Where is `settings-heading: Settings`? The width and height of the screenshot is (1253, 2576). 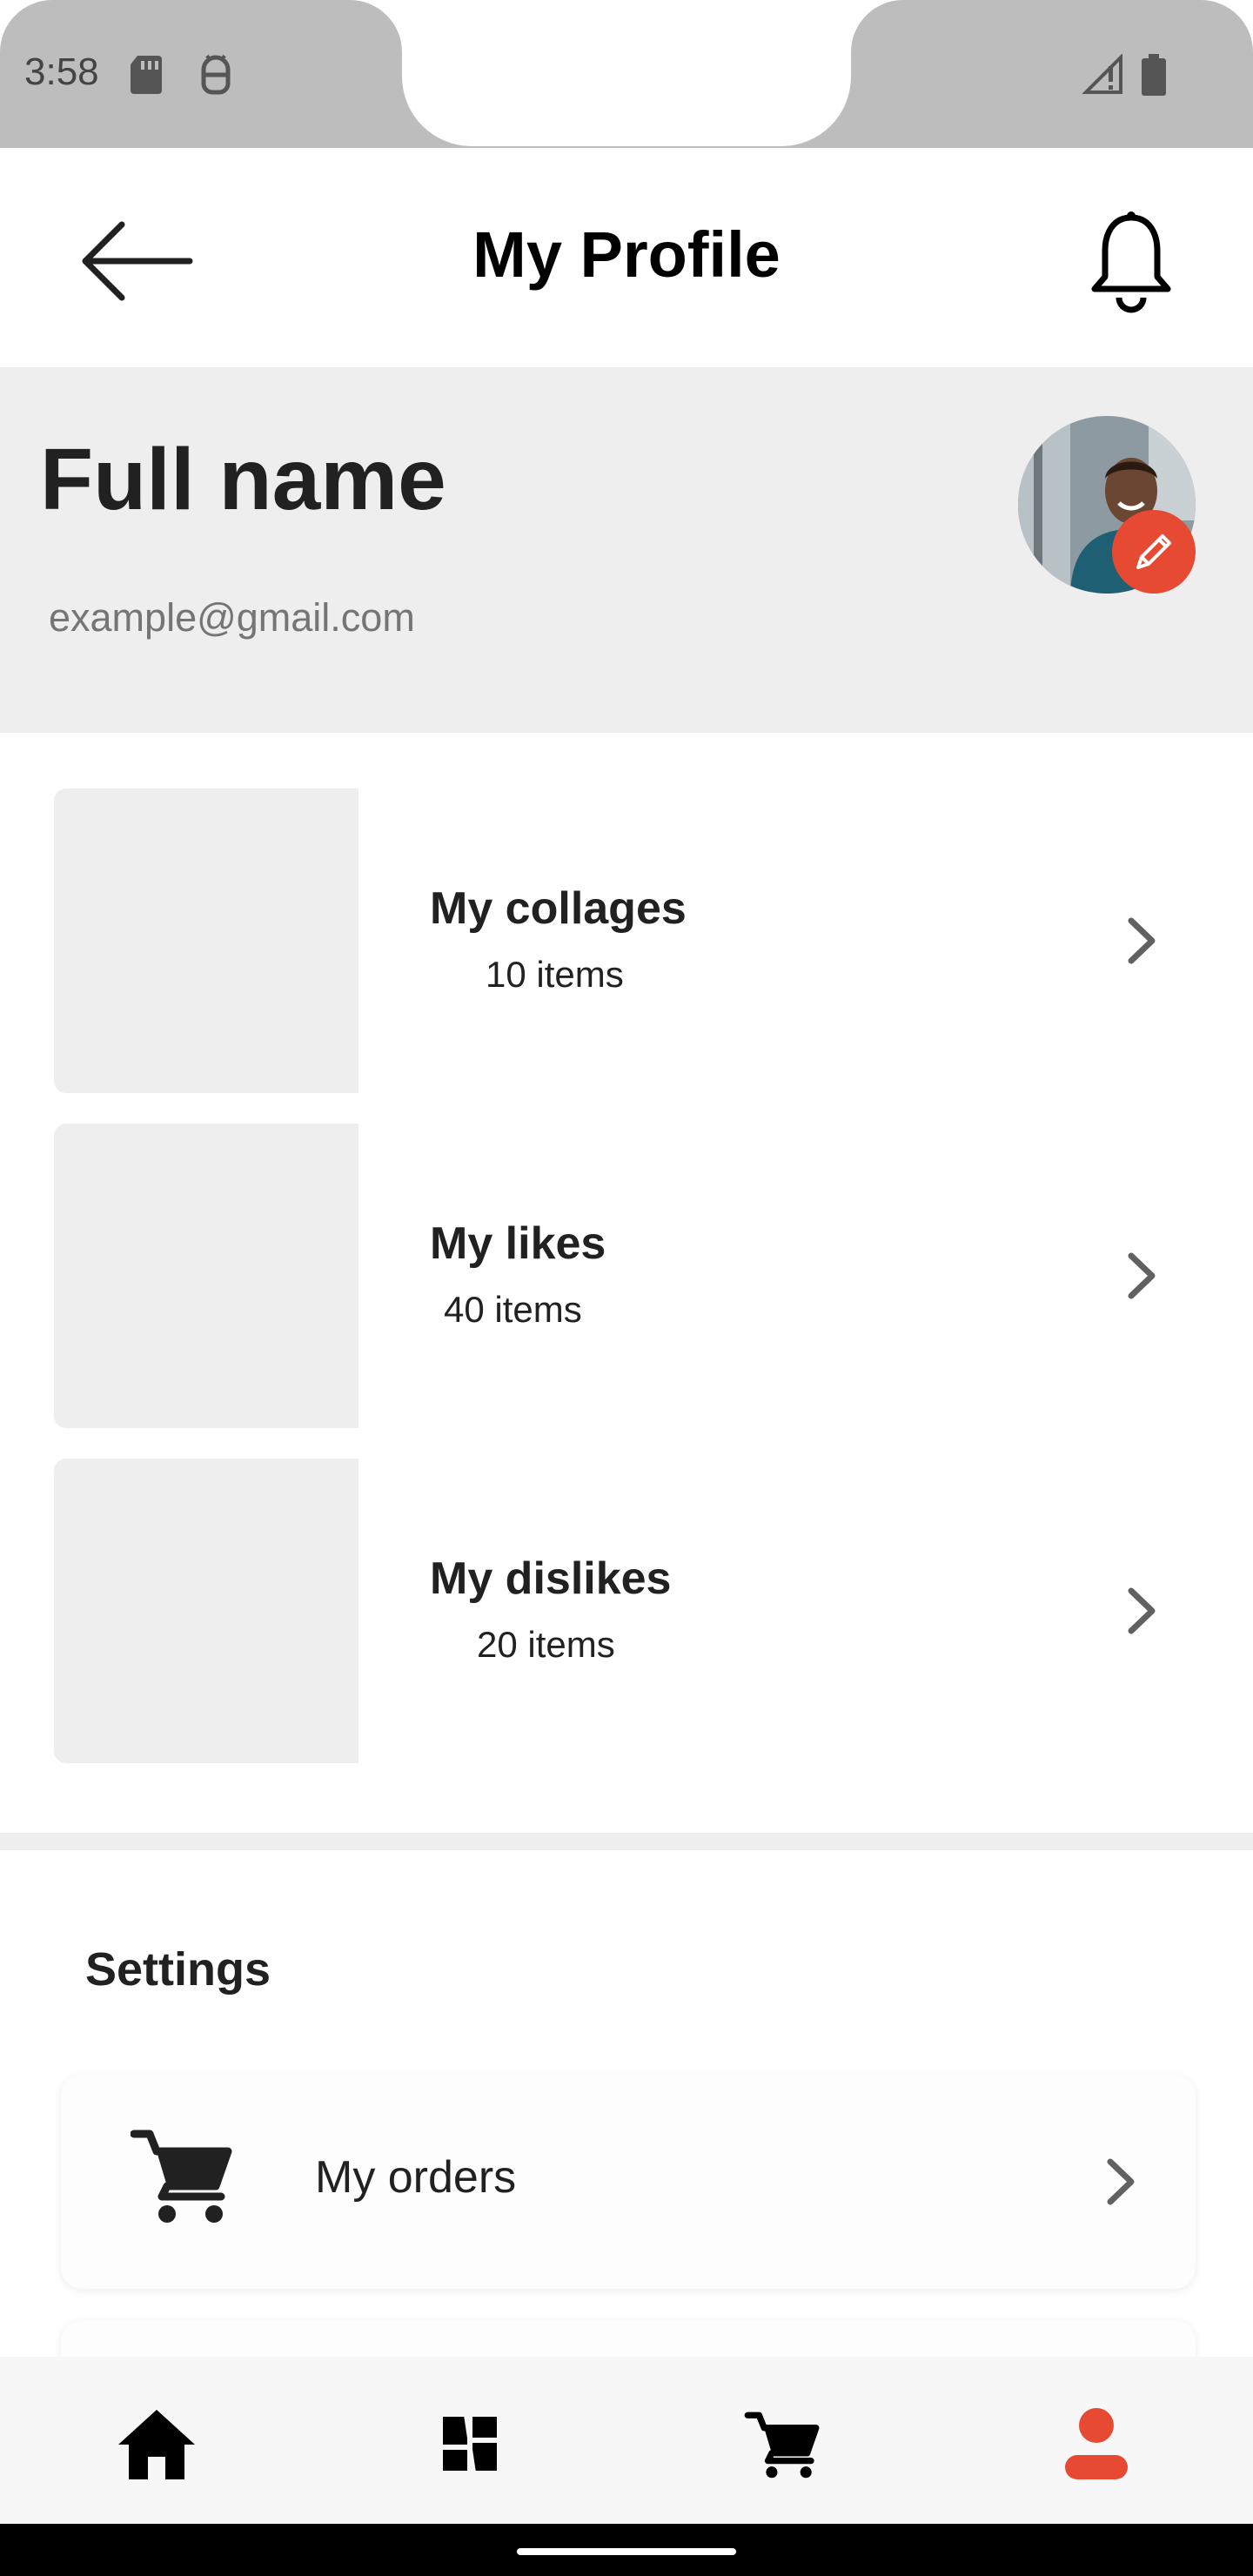
settings-heading: Settings is located at coordinates (178, 1969).